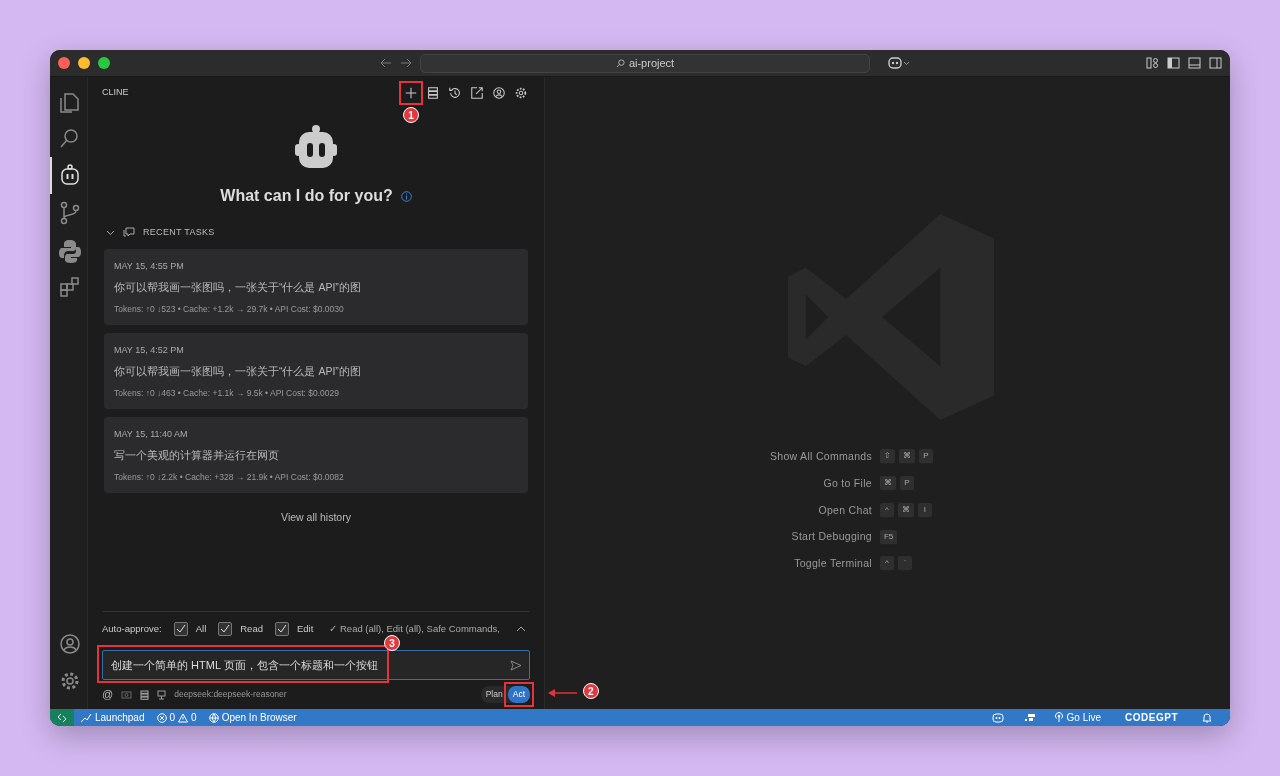 This screenshot has height=776, width=1280. I want to click on checkbox-label: All, so click(201, 629).